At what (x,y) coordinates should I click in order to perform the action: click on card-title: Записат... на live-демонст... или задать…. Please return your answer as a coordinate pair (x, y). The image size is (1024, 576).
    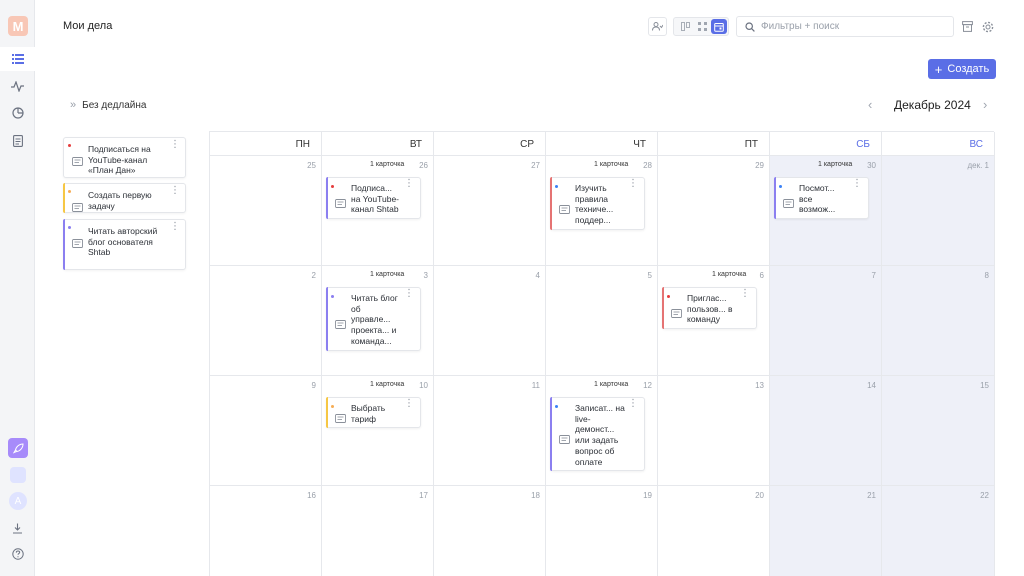
    Looking at the image, I should click on (600, 435).